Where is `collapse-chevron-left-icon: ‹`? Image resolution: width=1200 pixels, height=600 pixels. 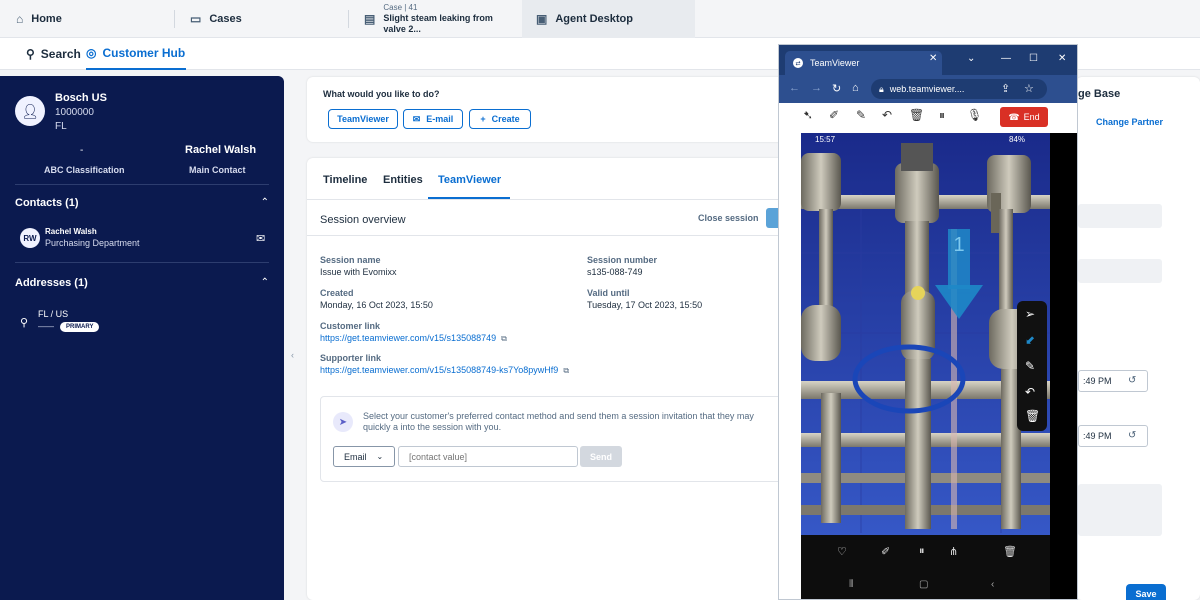
collapse-chevron-left-icon: ‹ is located at coordinates (292, 355).